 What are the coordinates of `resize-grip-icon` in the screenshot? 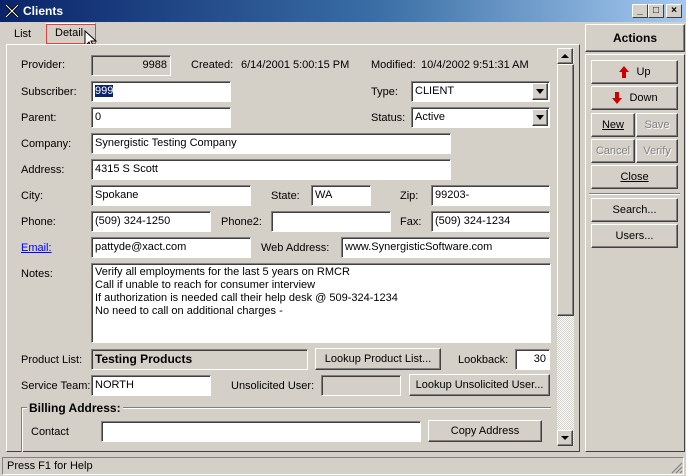 It's located at (676, 467).